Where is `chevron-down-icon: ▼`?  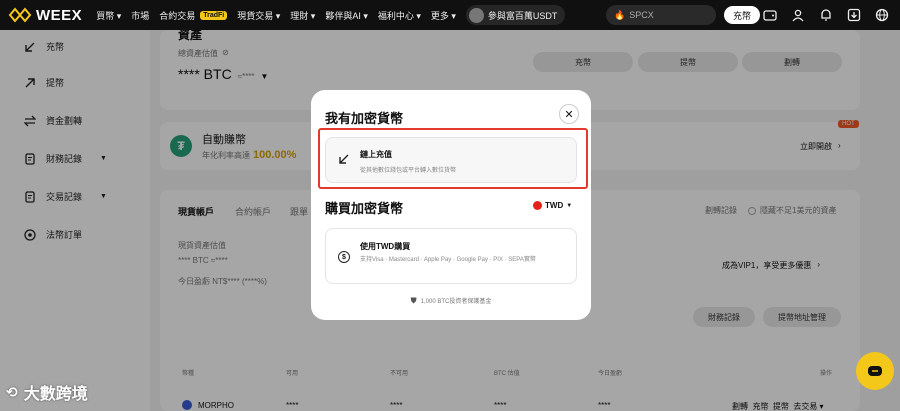 chevron-down-icon: ▼ is located at coordinates (569, 205).